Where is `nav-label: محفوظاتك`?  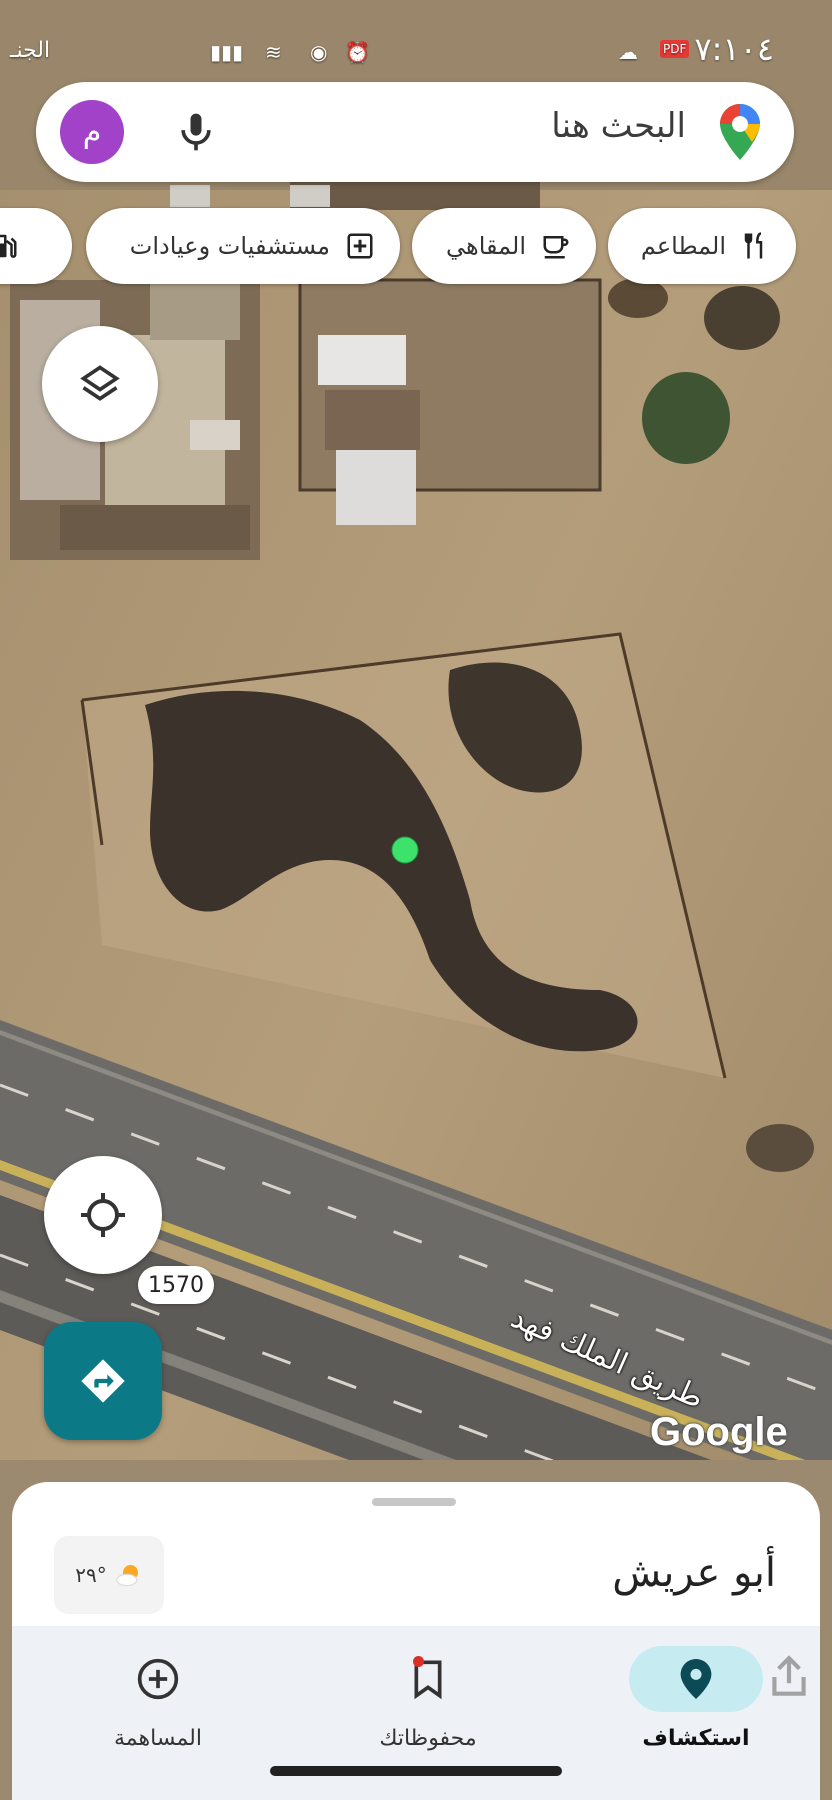 nav-label: محفوظاتك is located at coordinates (428, 1738).